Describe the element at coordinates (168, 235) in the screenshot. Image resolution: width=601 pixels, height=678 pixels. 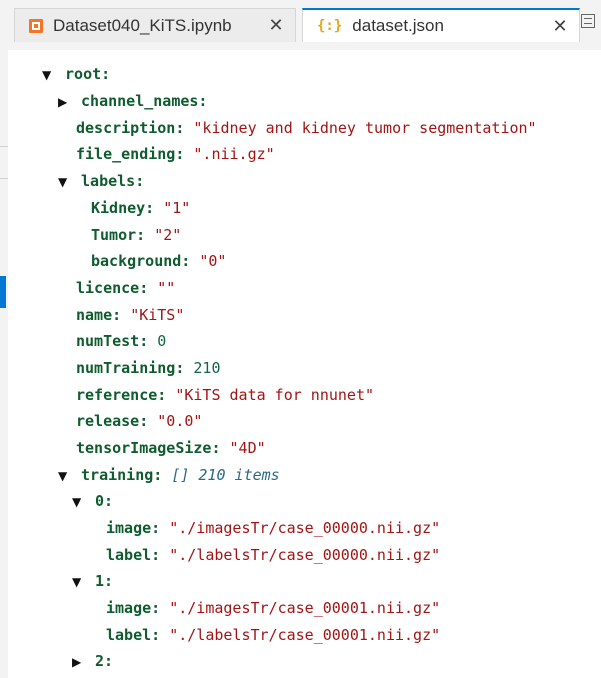
I see `node-value: "2"` at that location.